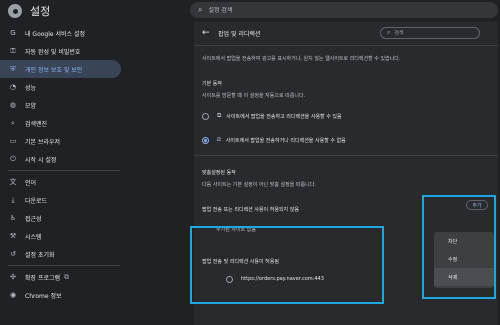 This screenshot has height=325, width=500. What do you see at coordinates (36, 201) in the screenshot?
I see `sidebar-item-label: 다운로드` at bounding box center [36, 201].